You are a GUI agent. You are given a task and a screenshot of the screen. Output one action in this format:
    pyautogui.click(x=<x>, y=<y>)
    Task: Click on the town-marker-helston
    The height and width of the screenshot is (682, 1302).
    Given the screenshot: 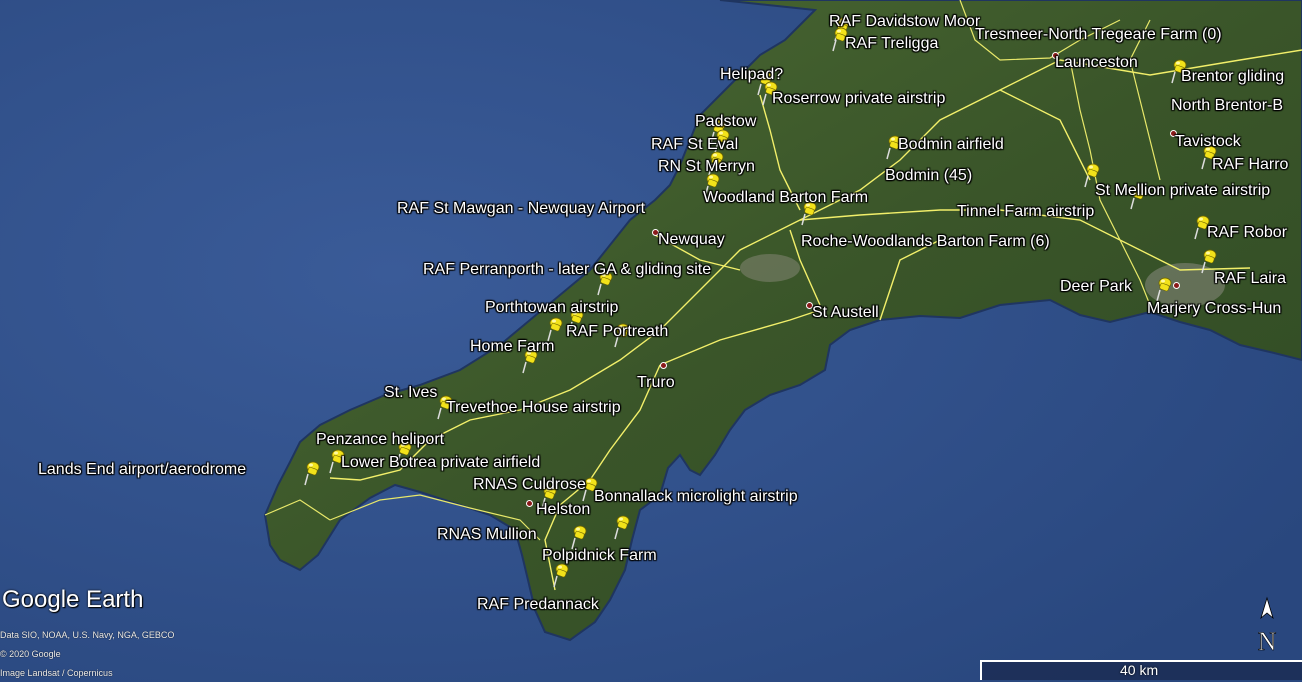 What is the action you would take?
    pyautogui.click(x=529, y=503)
    